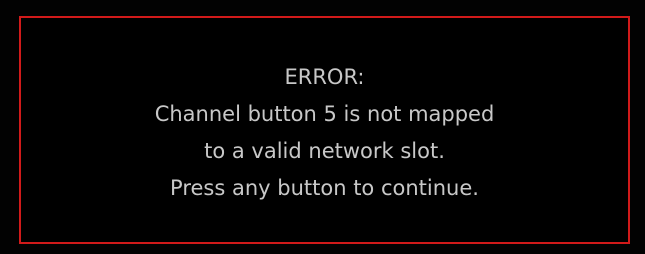 The height and width of the screenshot is (254, 645). Describe the element at coordinates (324, 114) in the screenshot. I see `error-line-1: Channel button 5 is not mapped` at that location.